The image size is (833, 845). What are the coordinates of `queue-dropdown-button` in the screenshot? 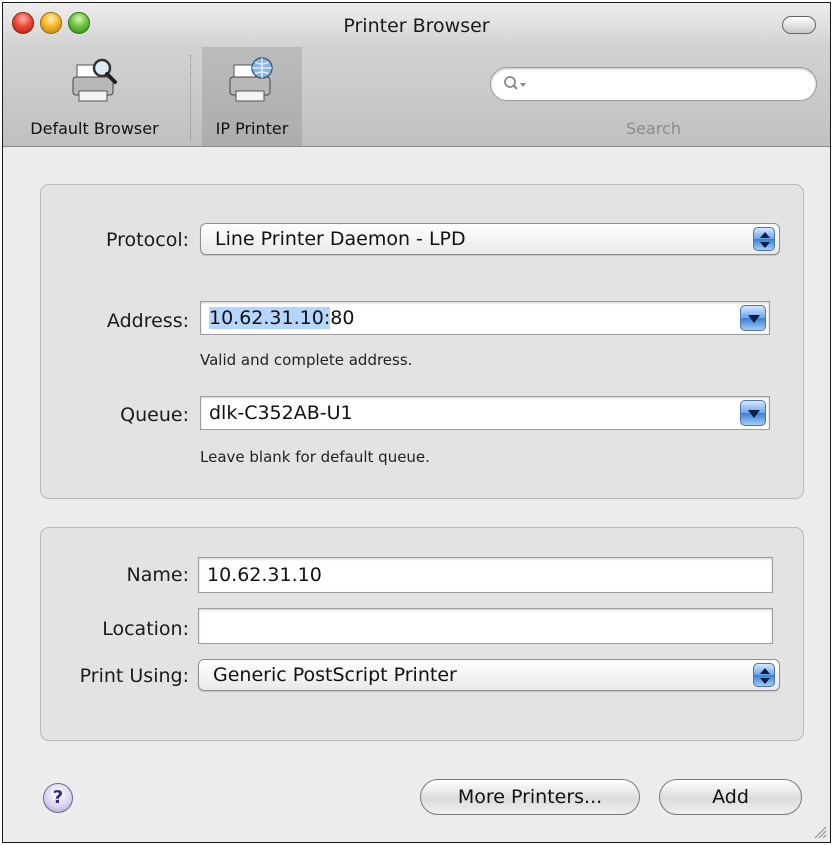 It's located at (753, 413).